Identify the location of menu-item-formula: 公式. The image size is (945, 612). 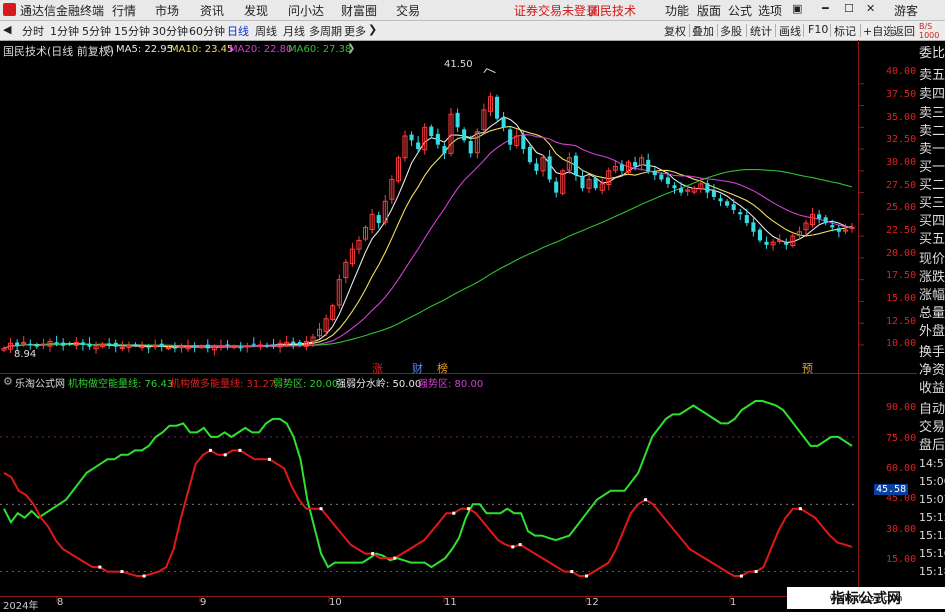
(740, 10).